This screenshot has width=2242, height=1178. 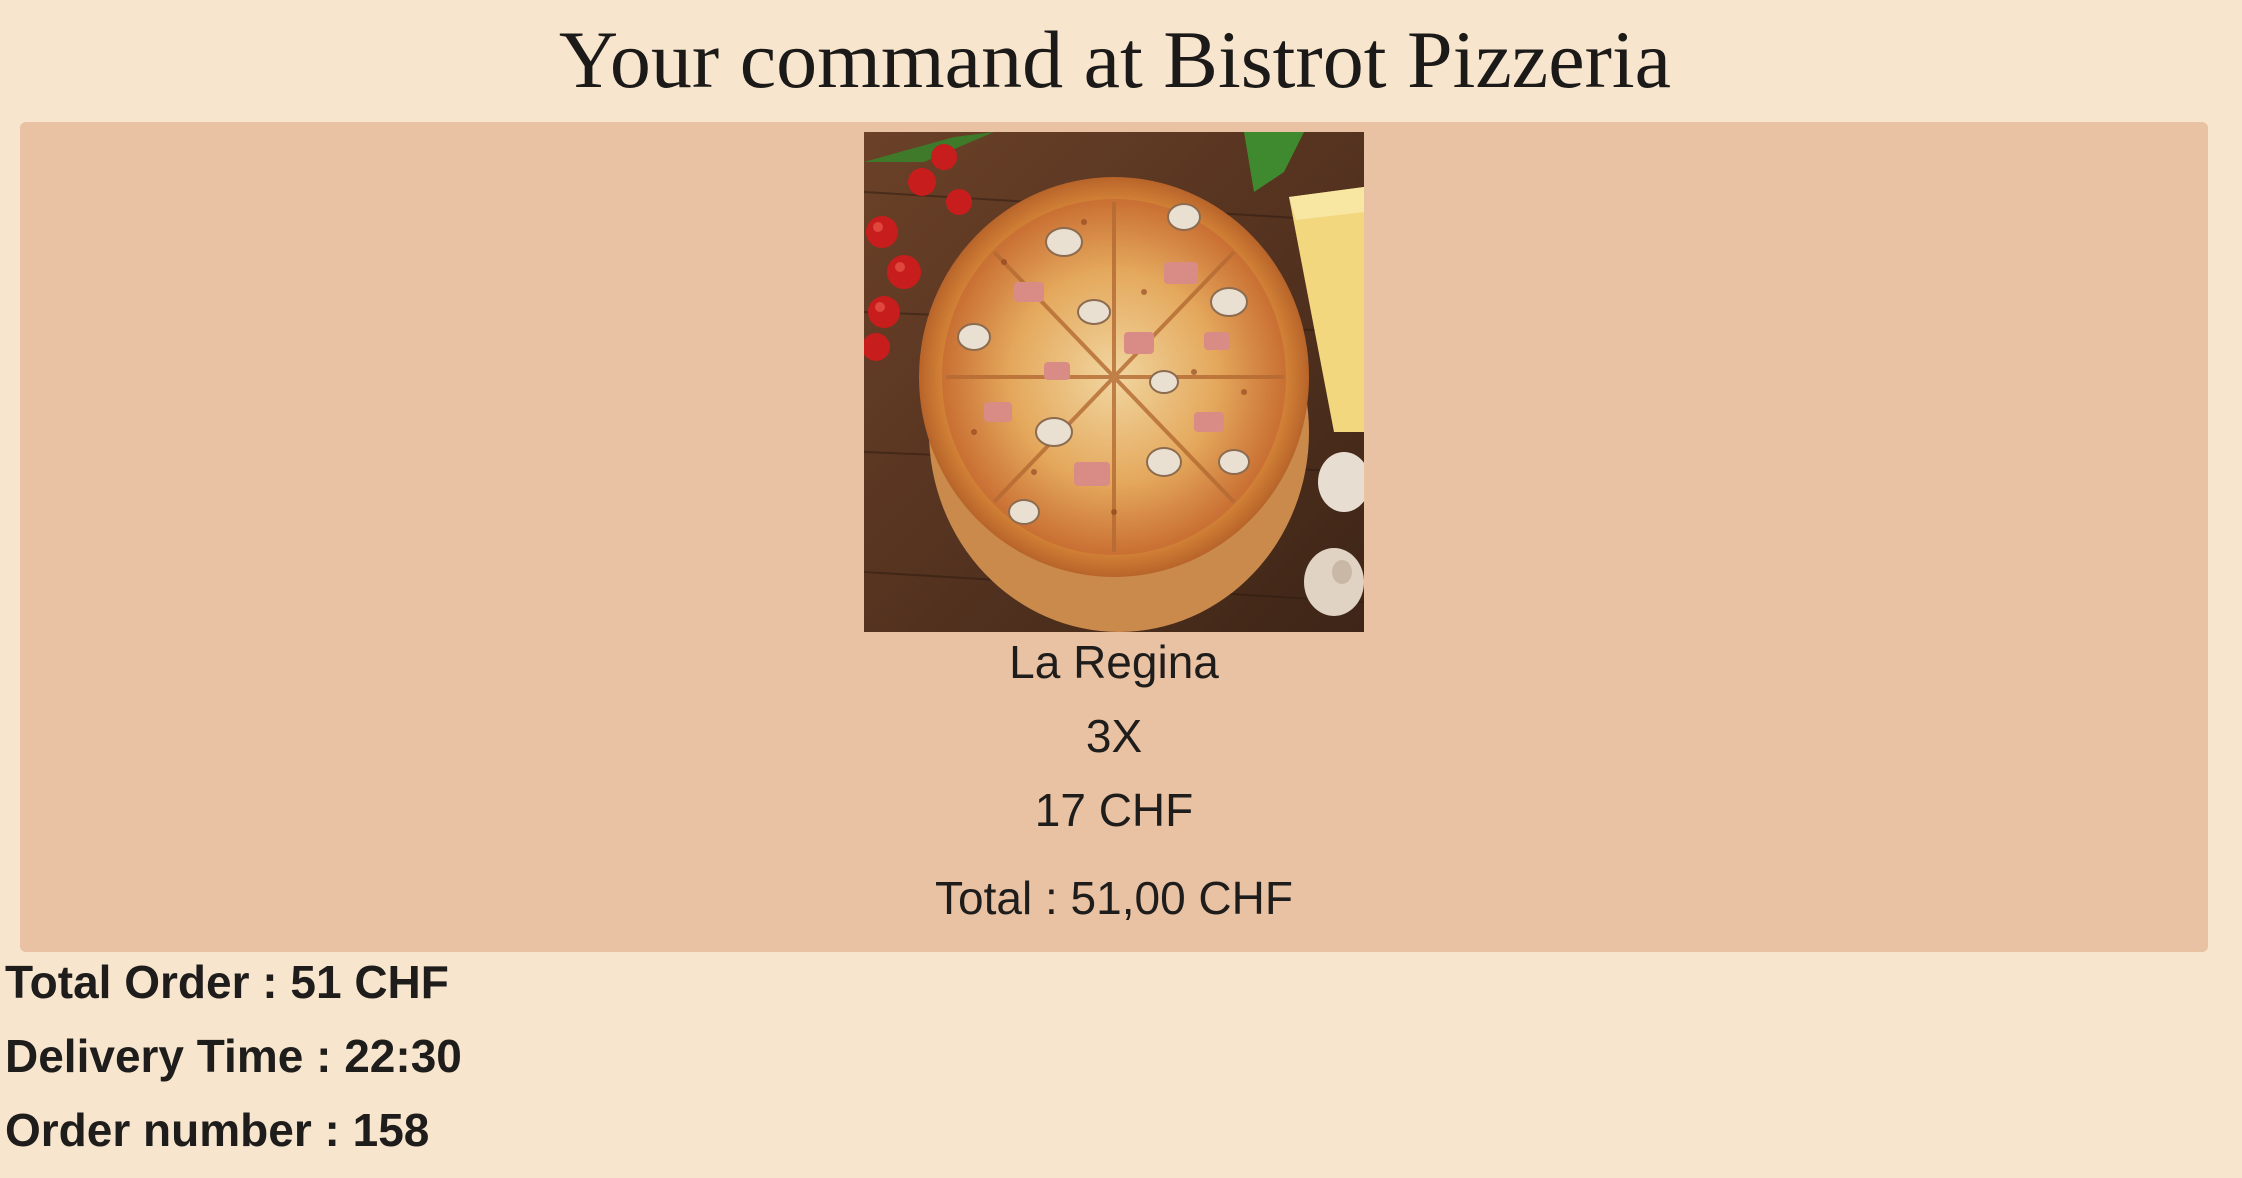 What do you see at coordinates (217, 1130) in the screenshot?
I see `order-number: Order number : 158` at bounding box center [217, 1130].